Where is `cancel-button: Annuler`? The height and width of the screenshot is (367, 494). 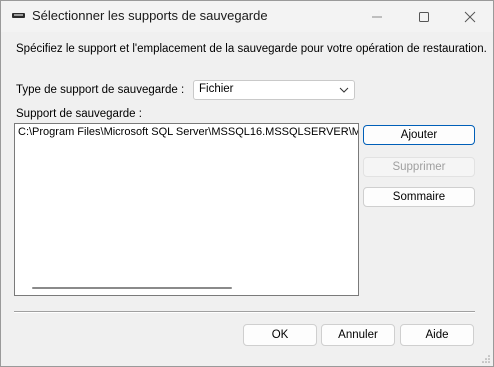
cancel-button: Annuler is located at coordinates (358, 335).